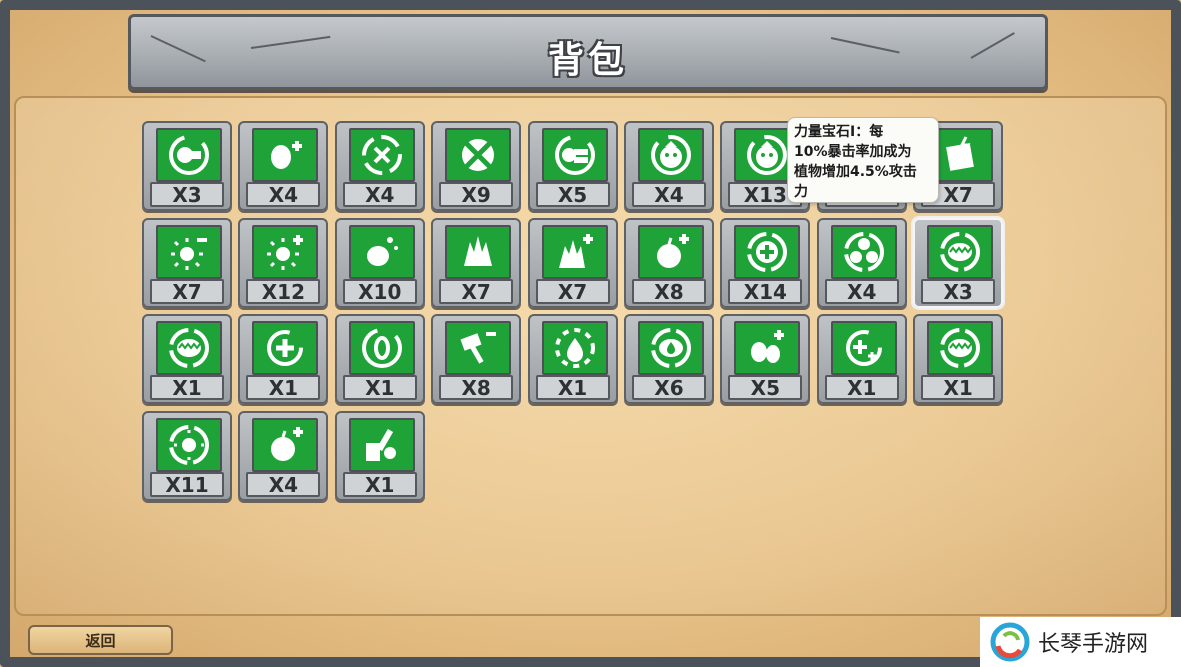 Image resolution: width=1181 pixels, height=667 pixels. Describe the element at coordinates (381, 155) in the screenshot. I see `crosshair-ring-icon` at that location.